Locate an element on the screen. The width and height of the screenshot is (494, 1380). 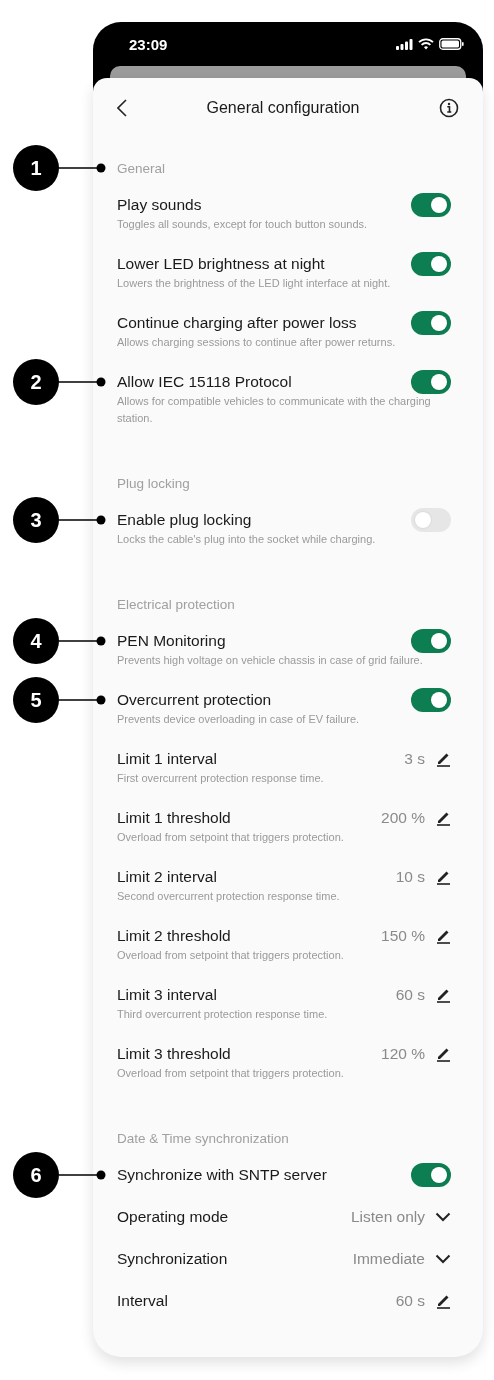
setting-label: Operating mode is located at coordinates (173, 1217).